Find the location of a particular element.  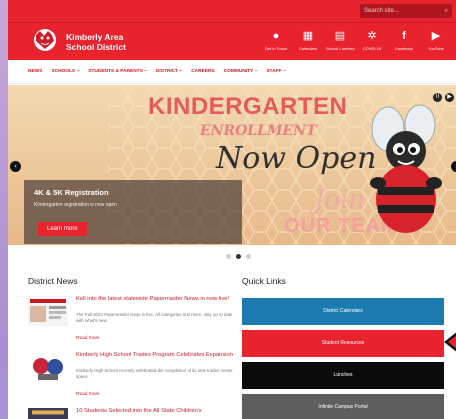

district-logo is located at coordinates (45, 40).